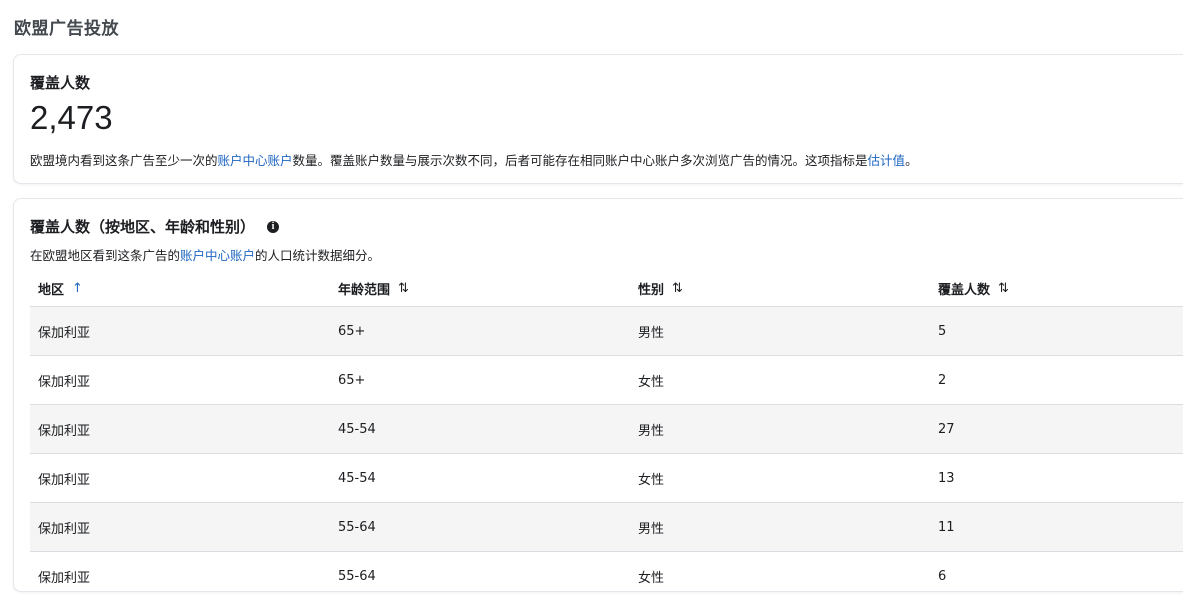 The width and height of the screenshot is (1183, 611). What do you see at coordinates (66, 29) in the screenshot?
I see `page-title: 欧盟广告投放` at bounding box center [66, 29].